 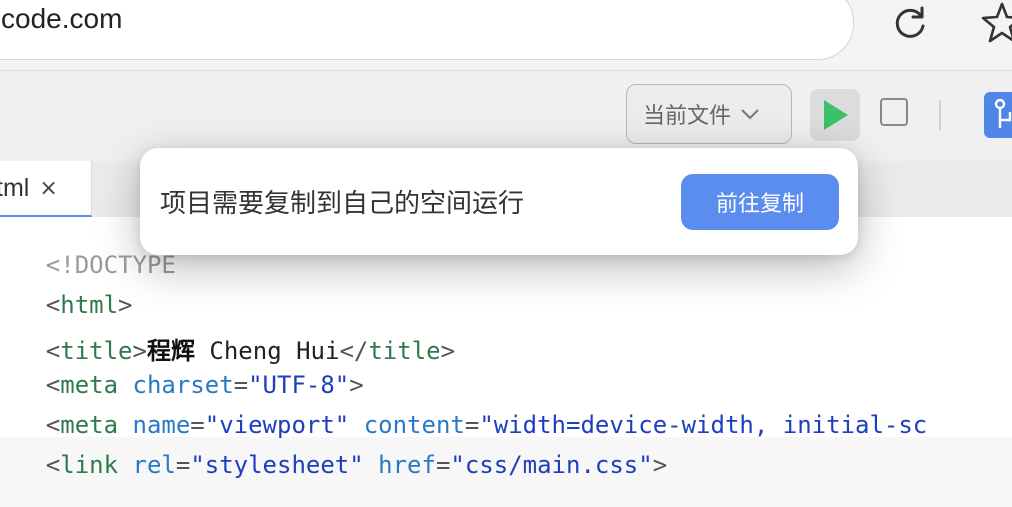 I want to click on play-icon, so click(x=836, y=115).